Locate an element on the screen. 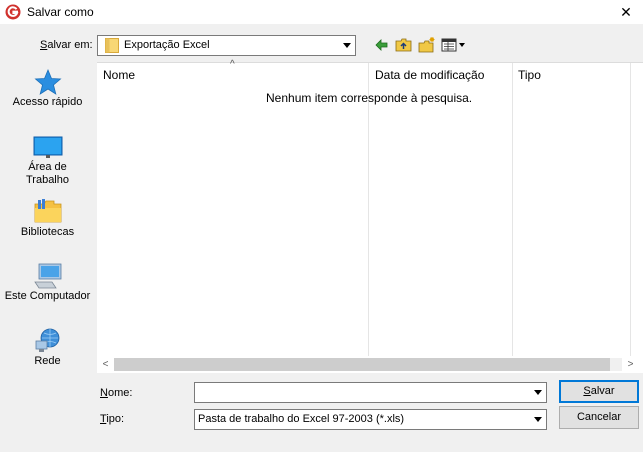  libraries-icon is located at coordinates (47, 211).